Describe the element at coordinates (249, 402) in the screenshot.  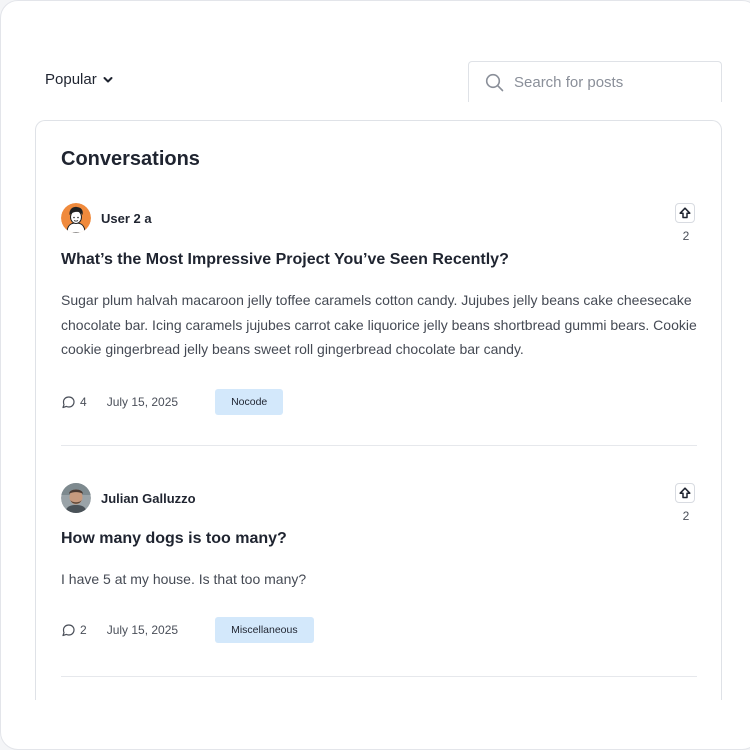
I see `post-tag: Nocode` at that location.